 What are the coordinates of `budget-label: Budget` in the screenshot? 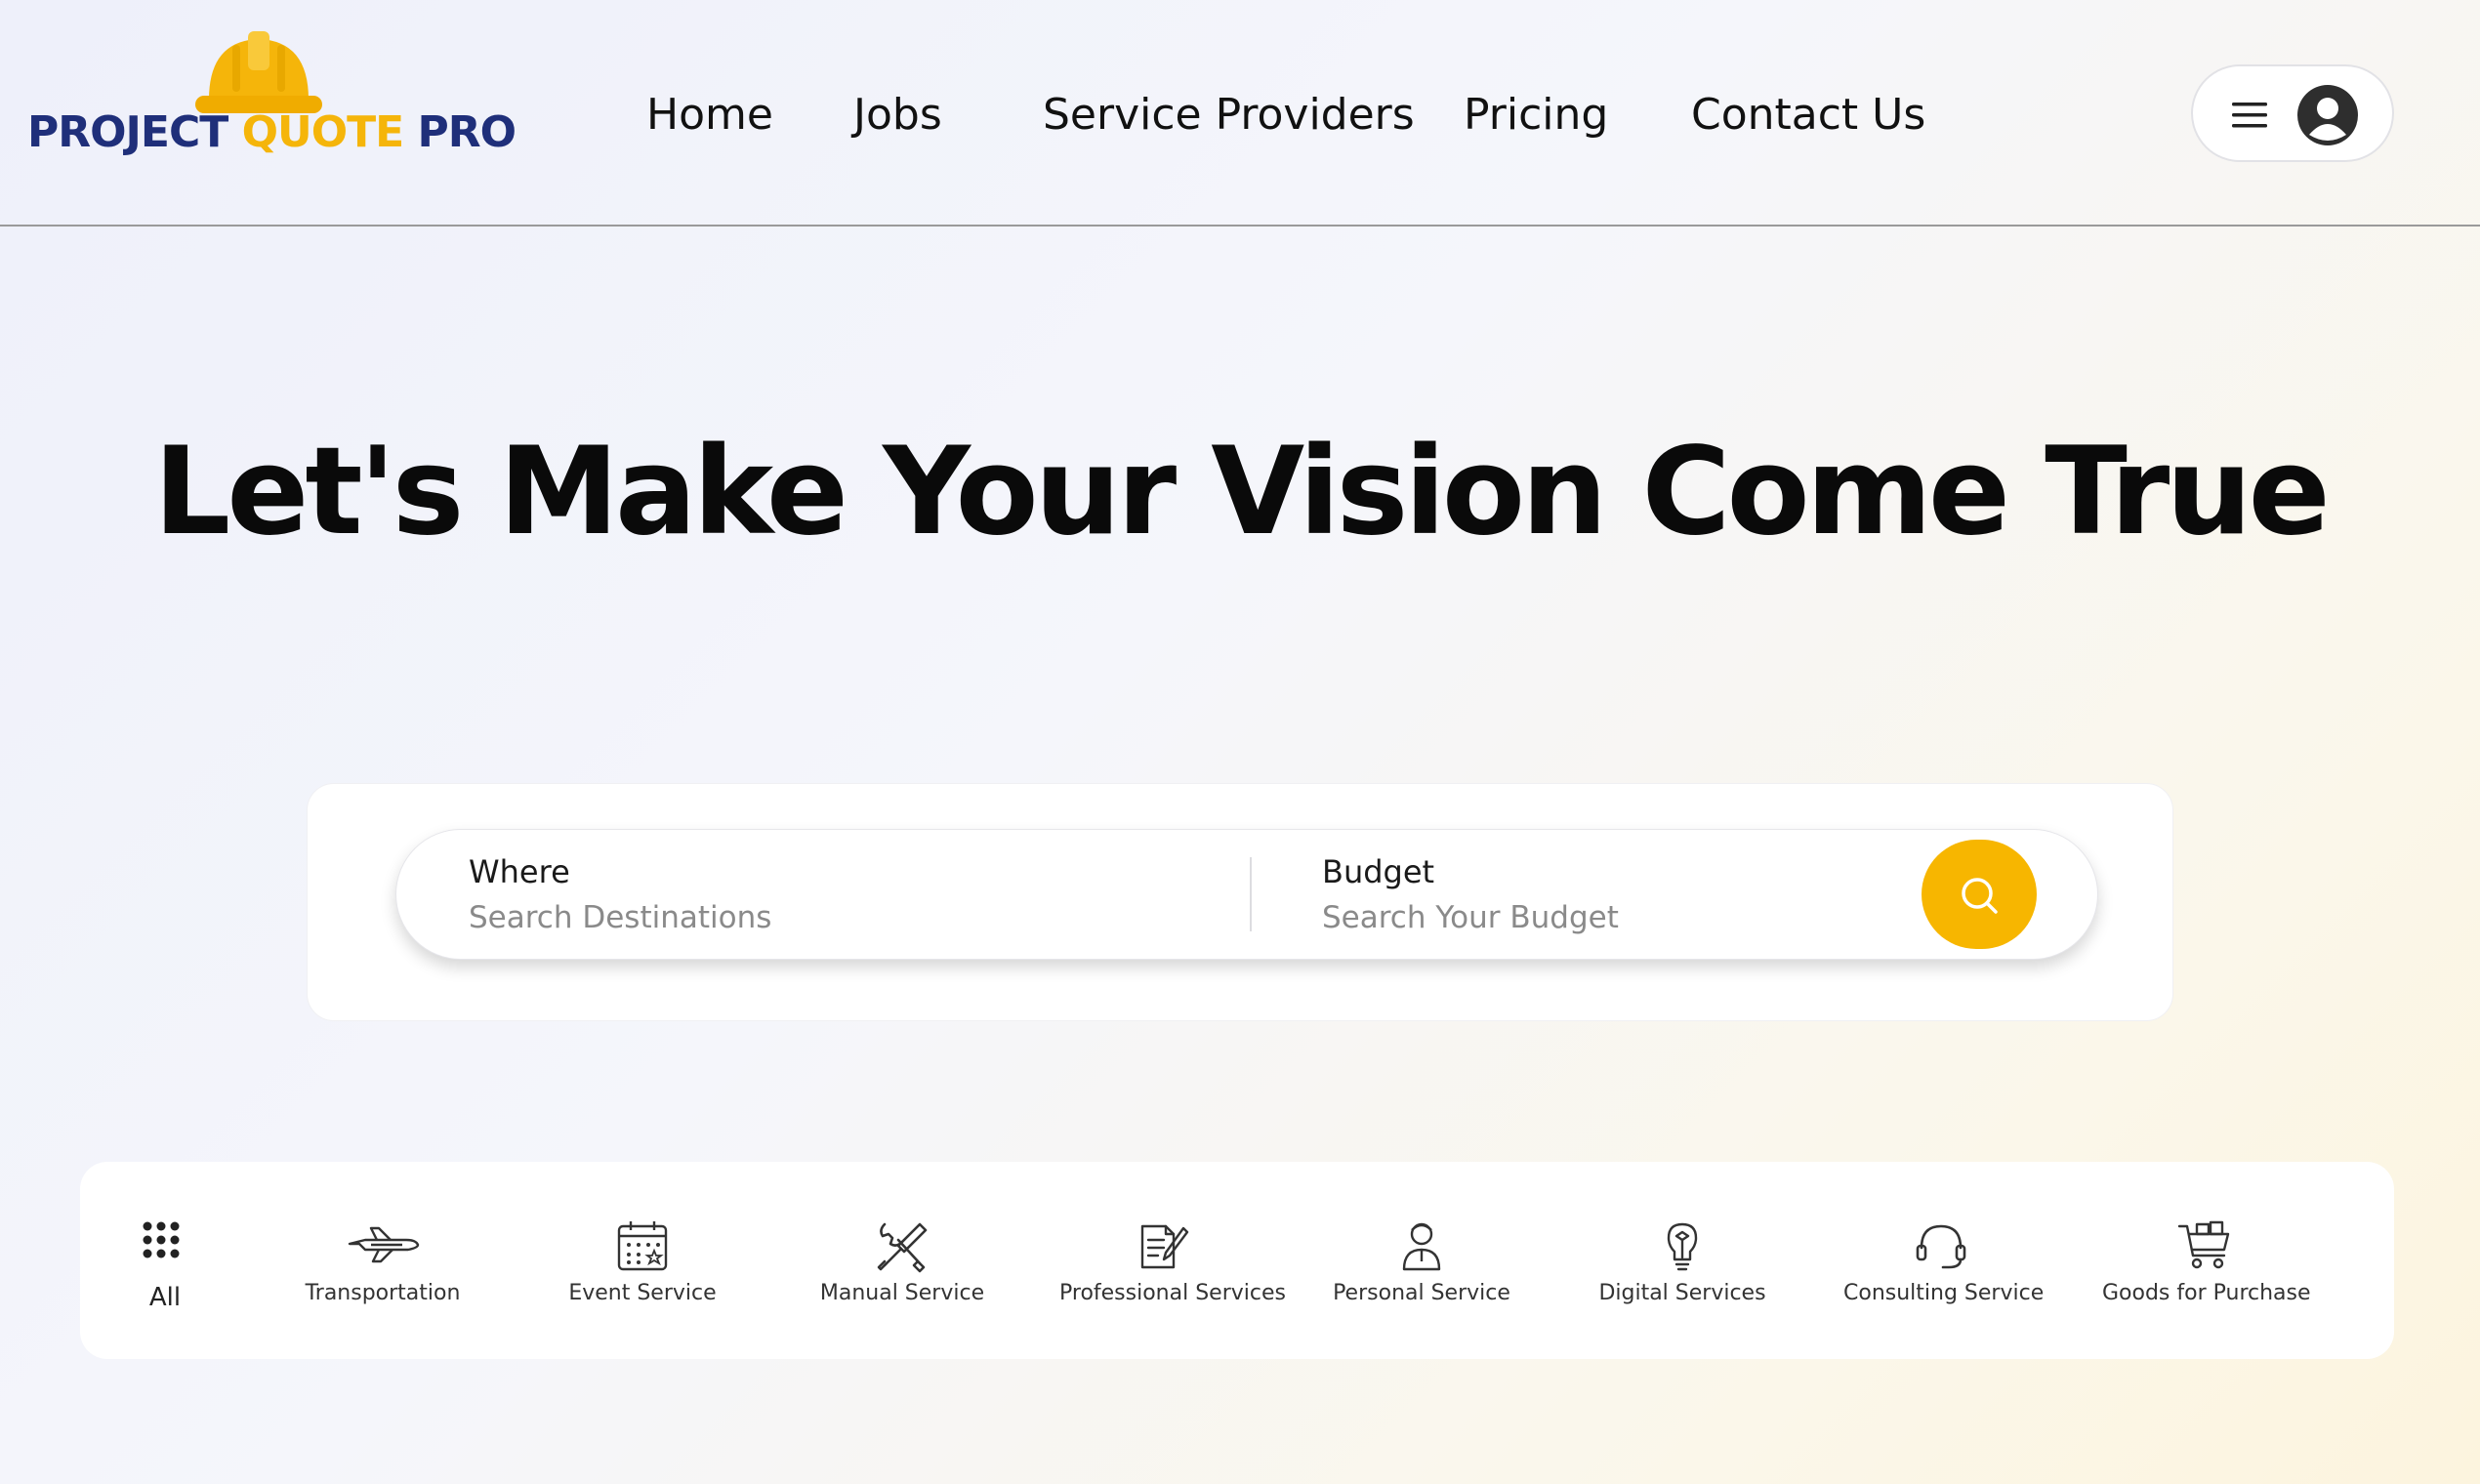 It's located at (1378, 872).